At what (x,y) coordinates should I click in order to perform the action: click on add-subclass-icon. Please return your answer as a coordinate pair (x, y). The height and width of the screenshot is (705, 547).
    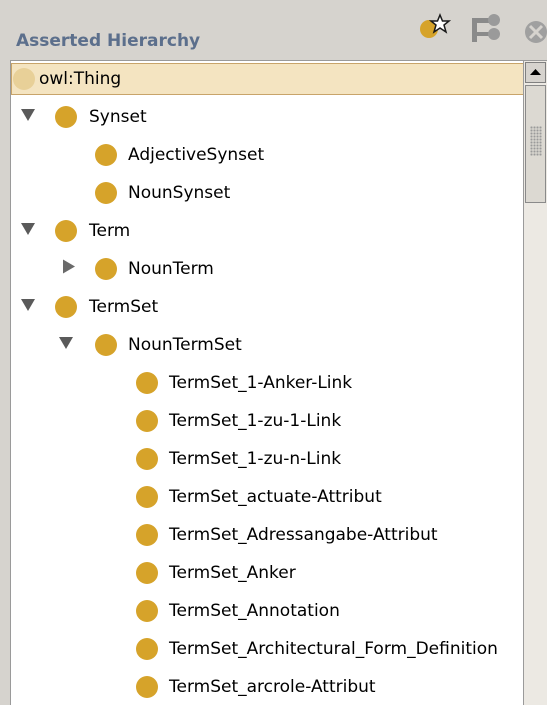
    Looking at the image, I should click on (435, 29).